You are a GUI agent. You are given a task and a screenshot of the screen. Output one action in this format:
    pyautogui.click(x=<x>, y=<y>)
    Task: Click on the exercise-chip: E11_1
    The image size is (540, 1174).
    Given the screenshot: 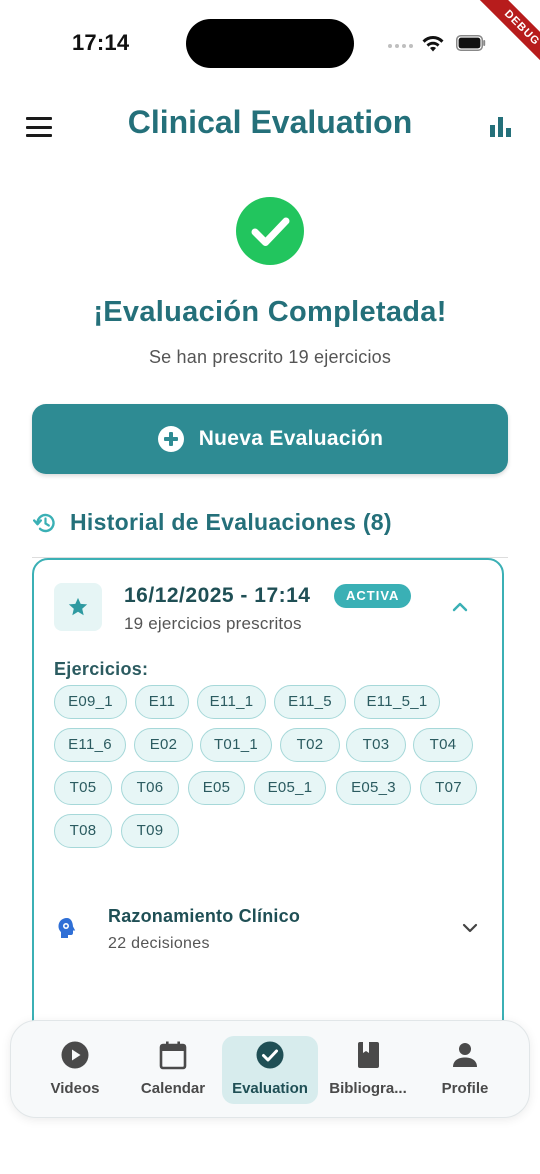 What is the action you would take?
    pyautogui.click(x=231, y=702)
    